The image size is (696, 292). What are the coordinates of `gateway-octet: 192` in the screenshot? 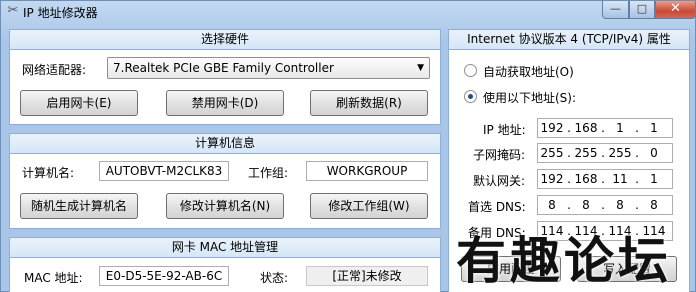 It's located at (552, 179).